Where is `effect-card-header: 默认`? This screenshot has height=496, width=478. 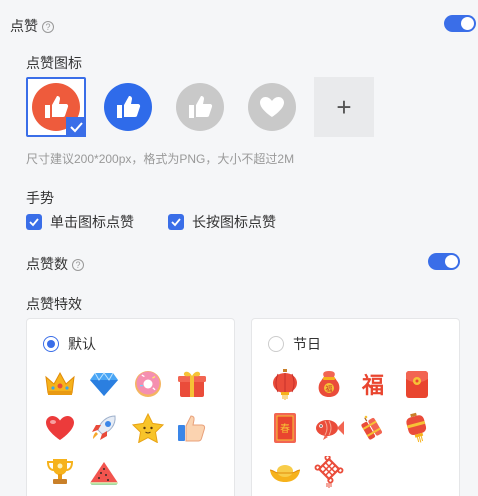
effect-card-header: 默认 is located at coordinates (69, 344).